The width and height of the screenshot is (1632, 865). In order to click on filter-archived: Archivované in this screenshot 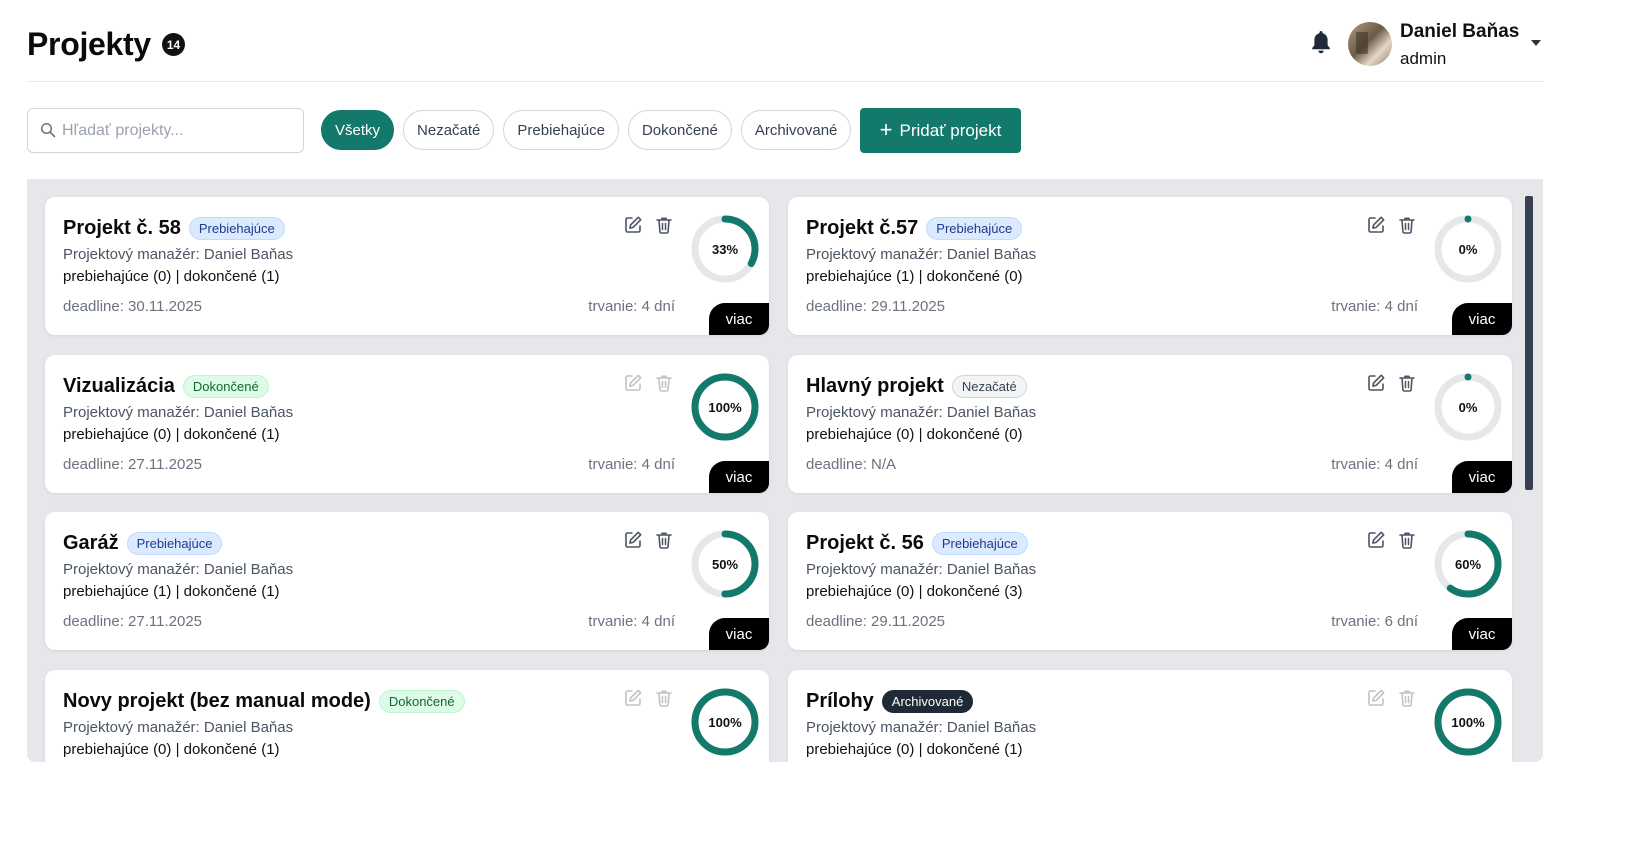, I will do `click(796, 130)`.